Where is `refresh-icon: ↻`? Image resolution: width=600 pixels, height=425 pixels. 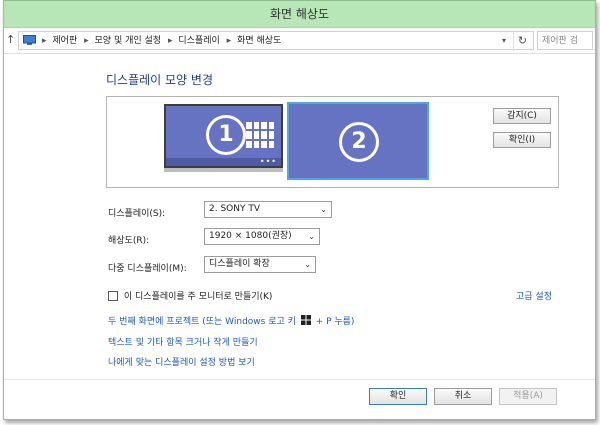 refresh-icon: ↻ is located at coordinates (522, 41).